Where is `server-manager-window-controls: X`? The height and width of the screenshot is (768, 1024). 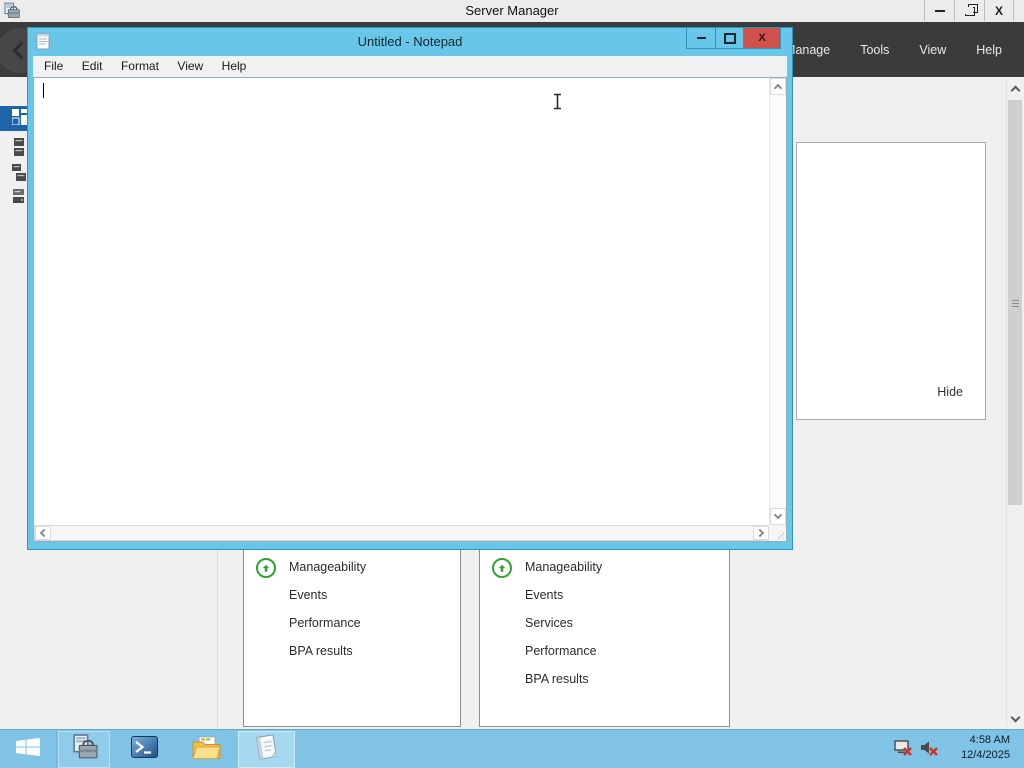
server-manager-window-controls: X is located at coordinates (969, 10).